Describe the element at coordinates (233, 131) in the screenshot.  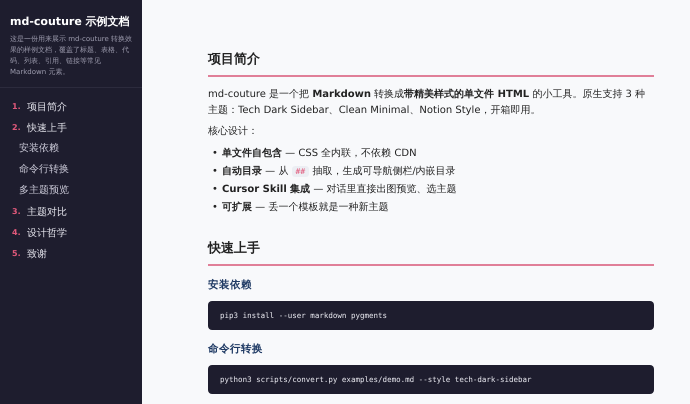
I see `paragraph: 核心设计：` at that location.